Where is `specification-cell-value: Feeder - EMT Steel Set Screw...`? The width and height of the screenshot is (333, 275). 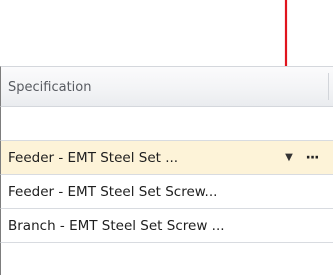
specification-cell-value: Feeder - EMT Steel Set Screw... is located at coordinates (113, 192).